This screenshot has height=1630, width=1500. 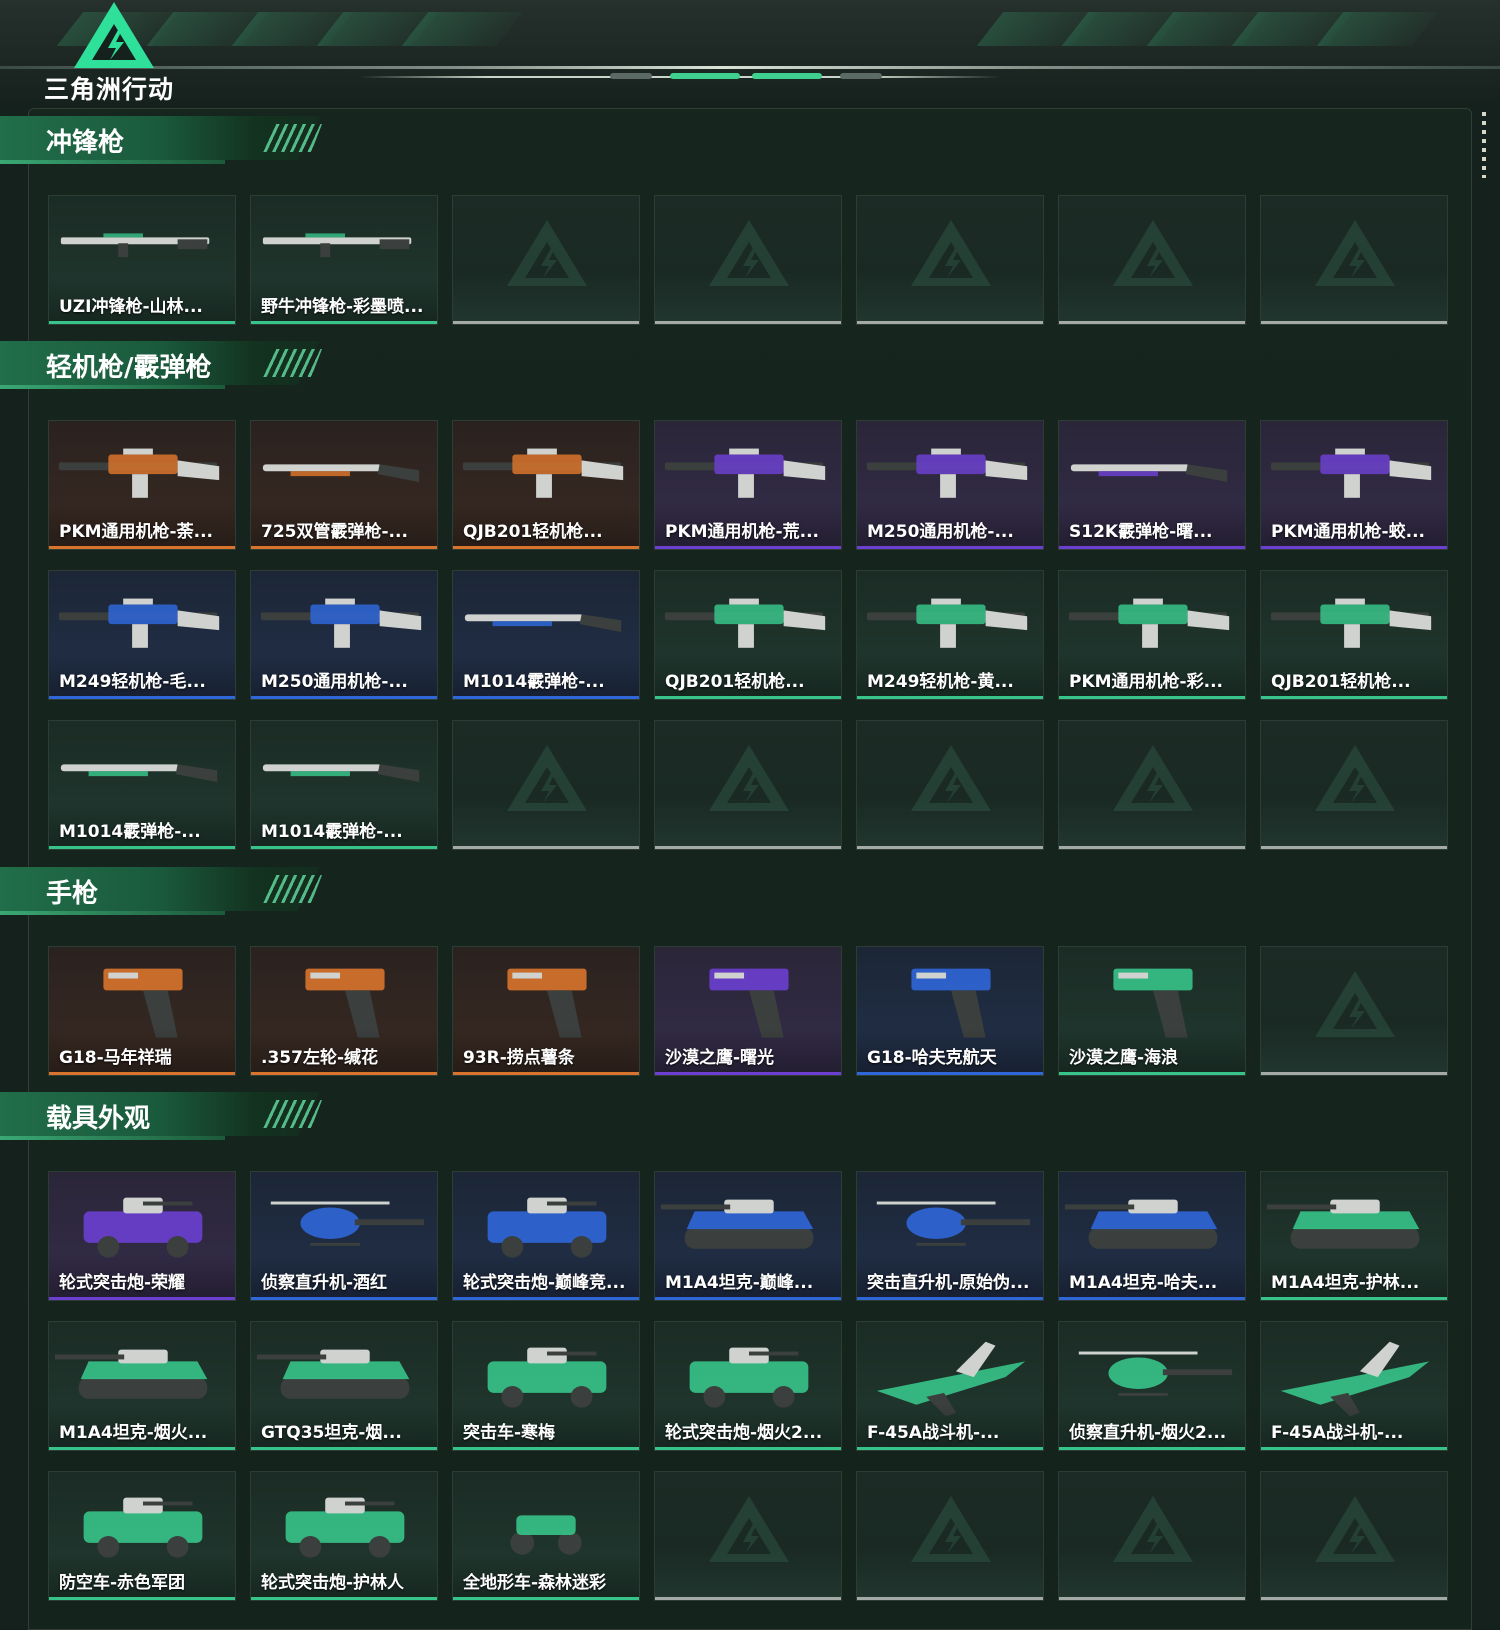 What do you see at coordinates (546, 1536) in the screenshot?
I see `item-card: 全地形车-森林迷彩` at bounding box center [546, 1536].